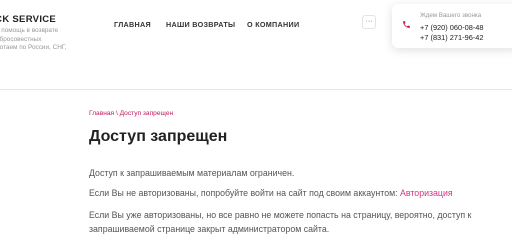 The width and height of the screenshot is (512, 248). What do you see at coordinates (451, 15) in the screenshot?
I see `phone-hint: Ждем Вашего звонка` at bounding box center [451, 15].